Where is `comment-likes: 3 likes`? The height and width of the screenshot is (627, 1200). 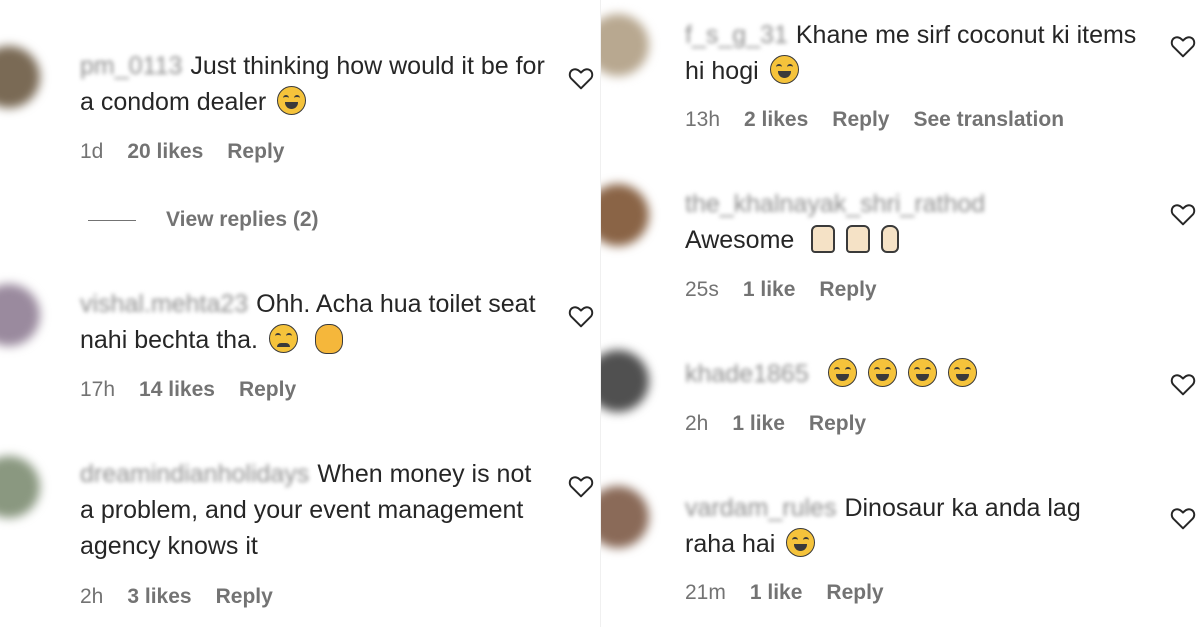 comment-likes: 3 likes is located at coordinates (159, 597).